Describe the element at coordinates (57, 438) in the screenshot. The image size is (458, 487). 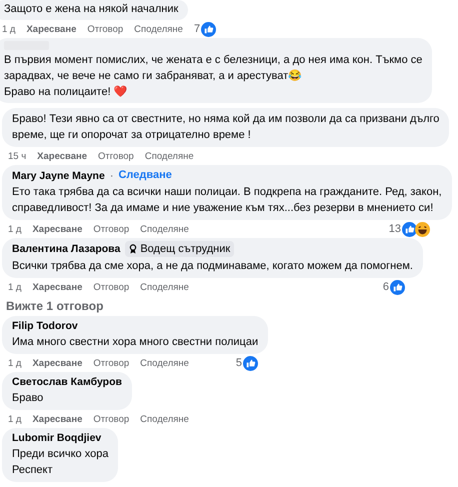
I see `author-name: Lubomir Boqdjiev` at that location.